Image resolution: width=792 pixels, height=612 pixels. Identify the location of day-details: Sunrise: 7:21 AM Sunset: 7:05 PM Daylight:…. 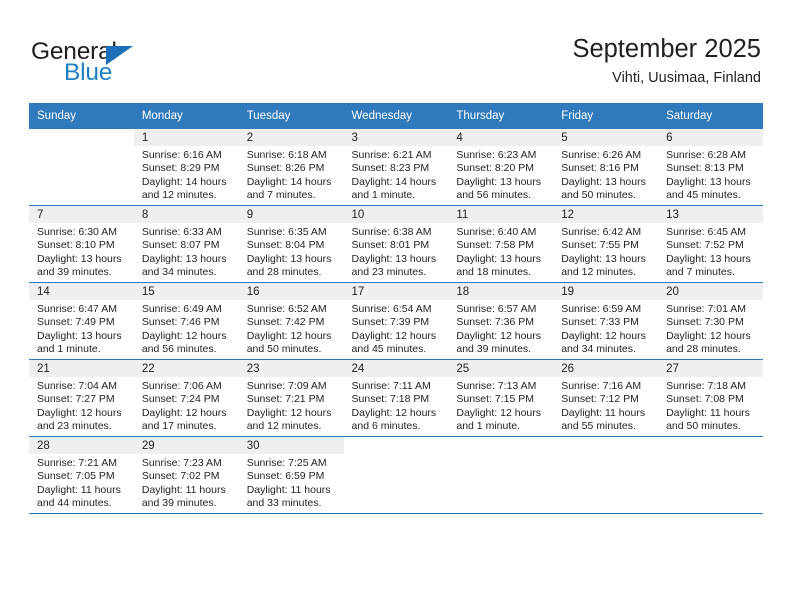
(81, 482).